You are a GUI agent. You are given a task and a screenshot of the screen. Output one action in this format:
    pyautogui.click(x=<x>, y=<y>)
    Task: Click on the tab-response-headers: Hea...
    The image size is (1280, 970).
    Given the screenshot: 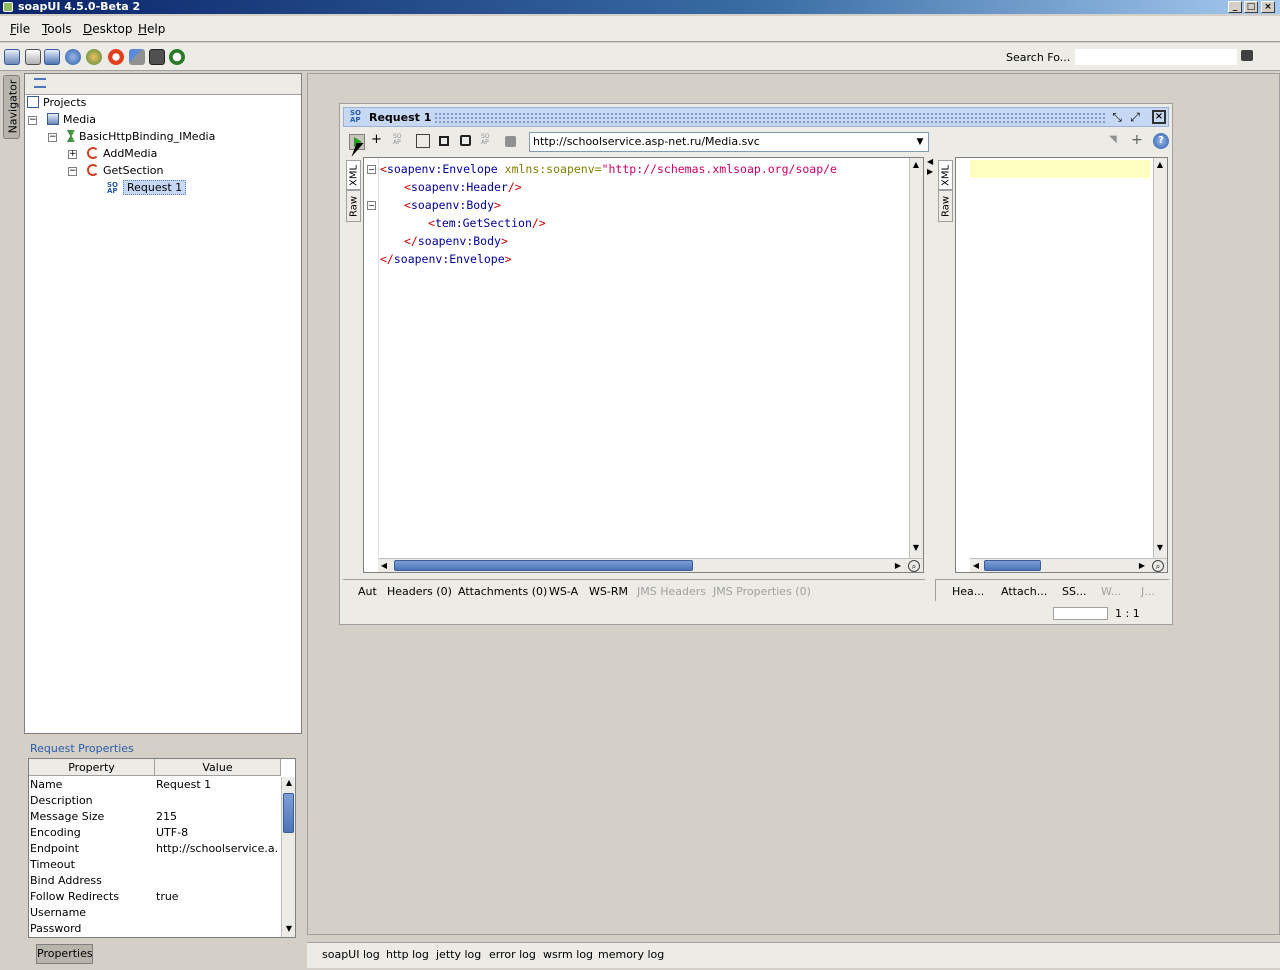 What is the action you would take?
    pyautogui.click(x=968, y=591)
    